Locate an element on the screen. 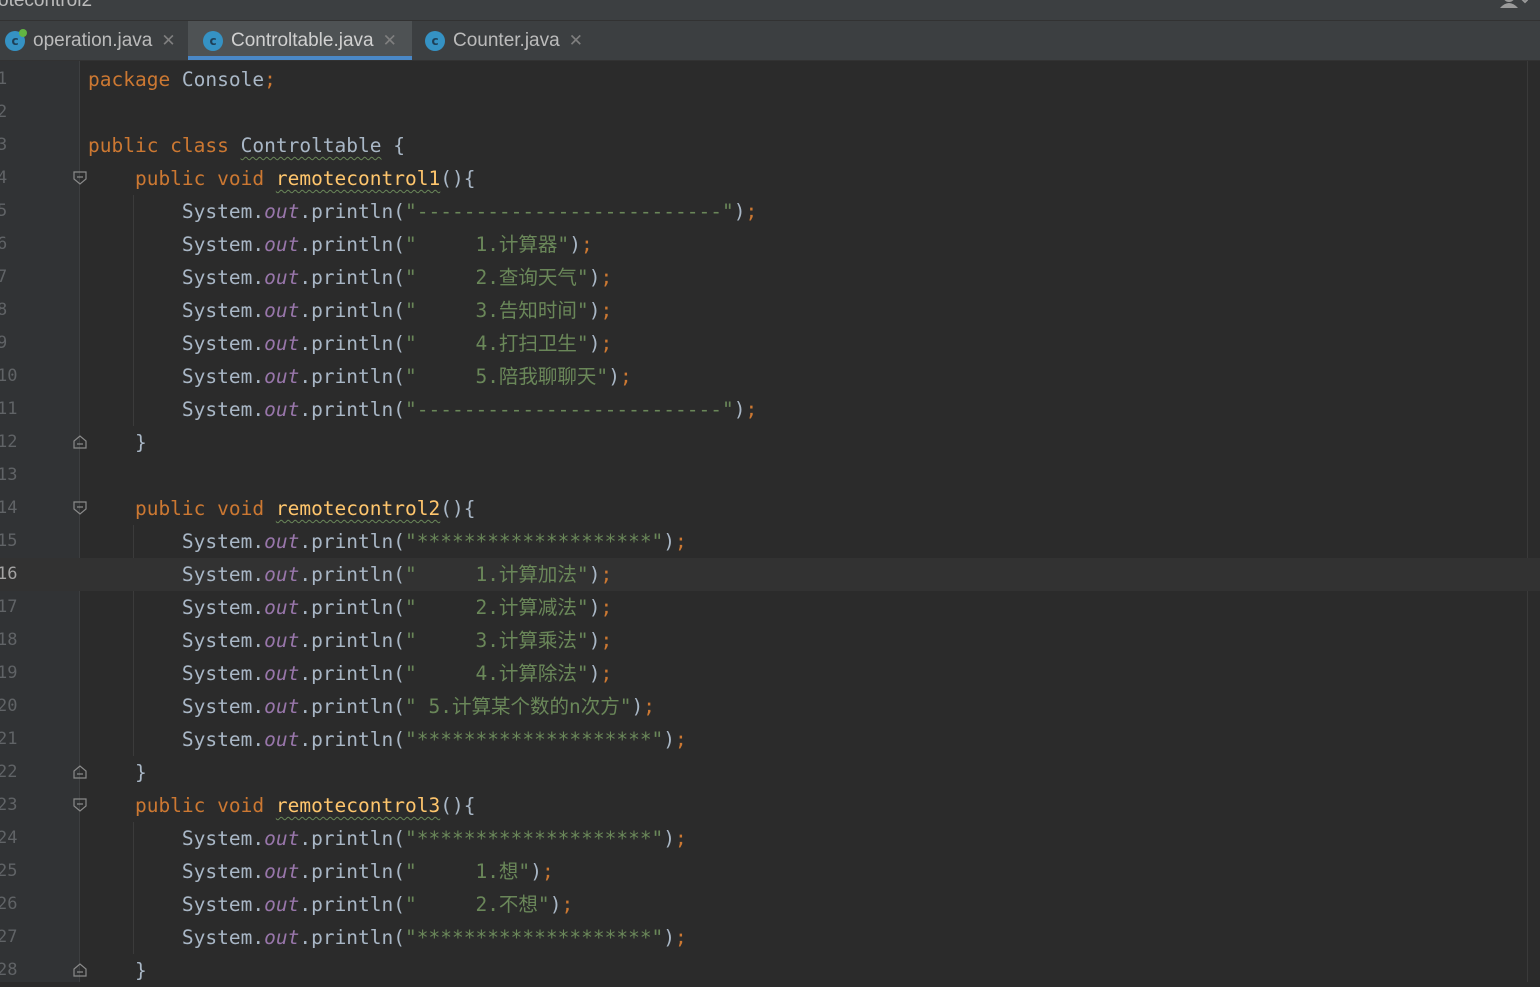 Image resolution: width=1540 pixels, height=987 pixels. code-text: System.out.println(" 1.想"); is located at coordinates (321, 871).